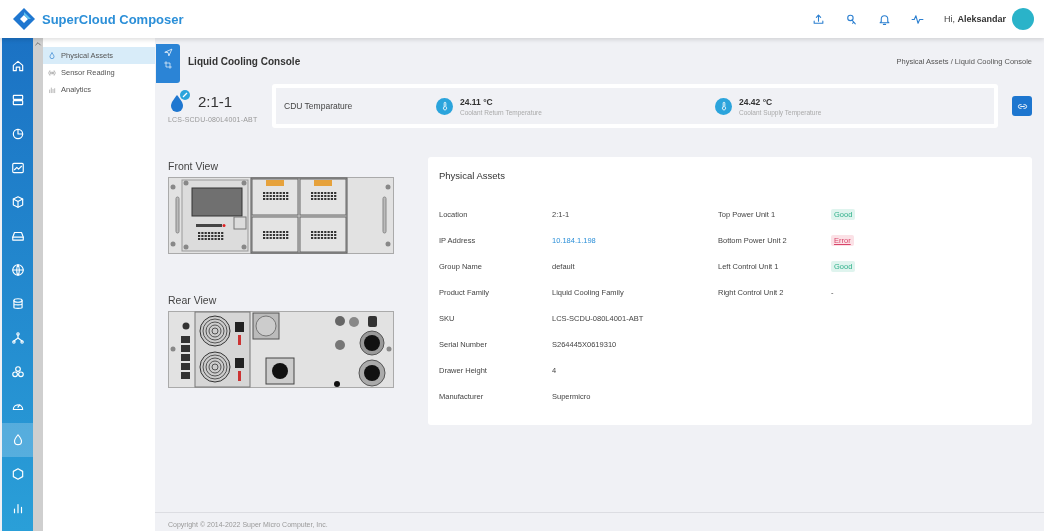 This screenshot has height=531, width=1044. What do you see at coordinates (818, 19) in the screenshot?
I see `upload-icon` at bounding box center [818, 19].